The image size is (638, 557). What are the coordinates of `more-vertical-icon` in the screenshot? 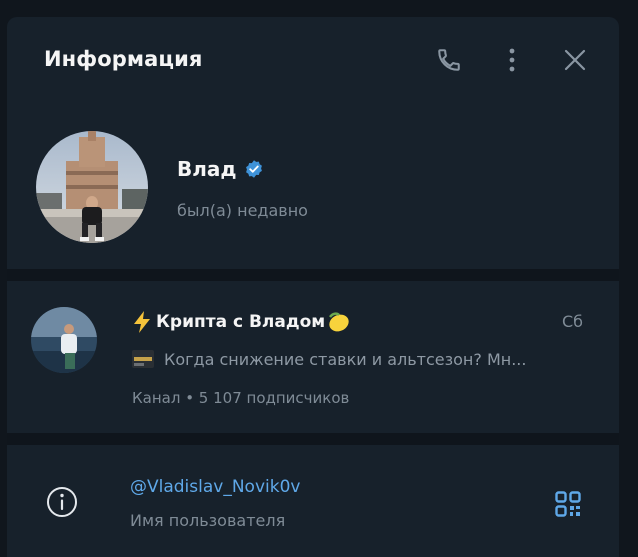 It's located at (512, 60).